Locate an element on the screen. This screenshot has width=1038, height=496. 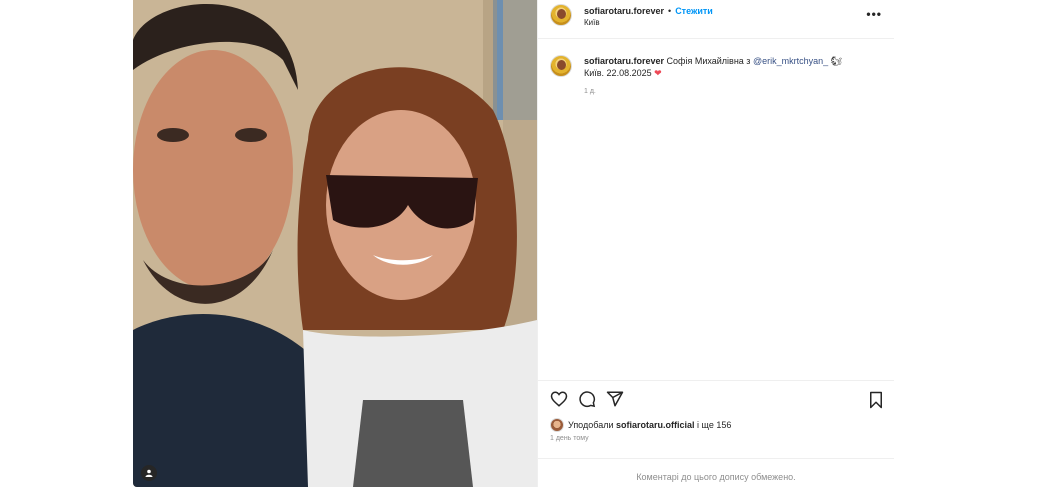
tagged-people-button is located at coordinates (149, 473).